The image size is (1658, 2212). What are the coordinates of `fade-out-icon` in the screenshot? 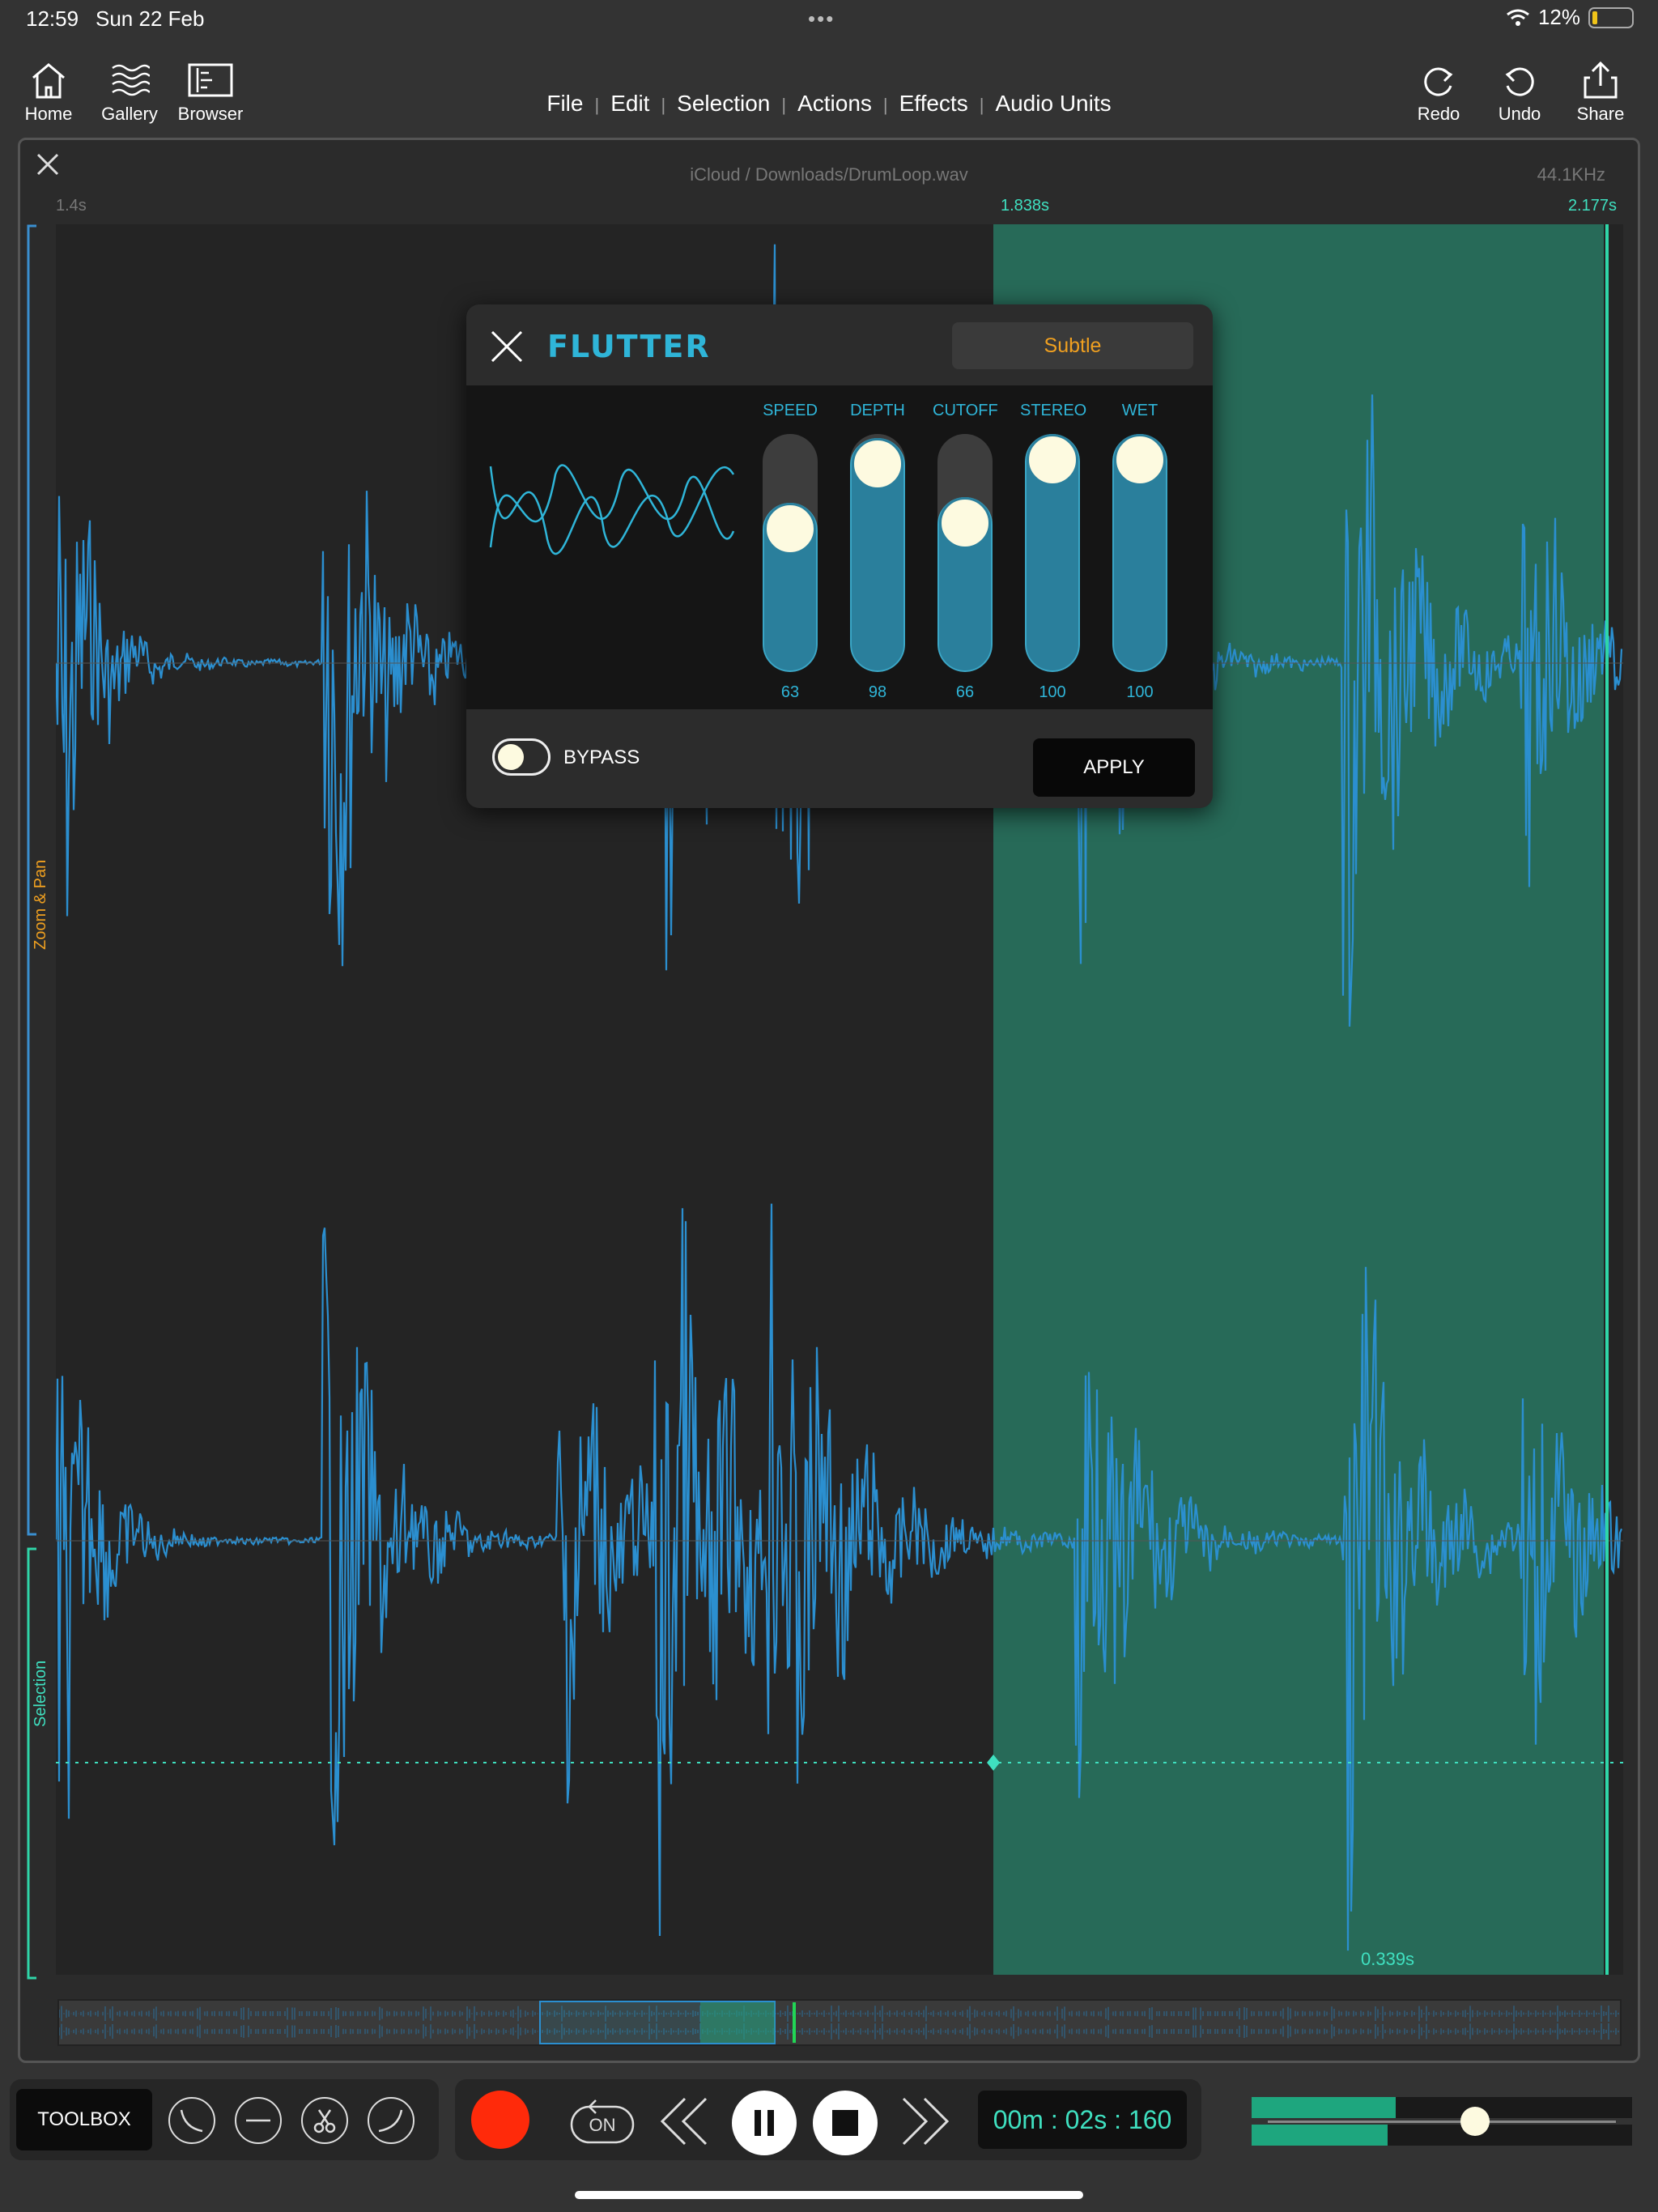 It's located at (191, 2121).